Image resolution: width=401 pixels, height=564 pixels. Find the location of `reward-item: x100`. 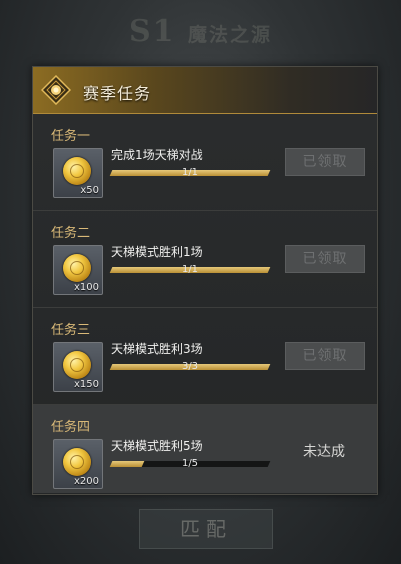

reward-item: x100 is located at coordinates (78, 270).